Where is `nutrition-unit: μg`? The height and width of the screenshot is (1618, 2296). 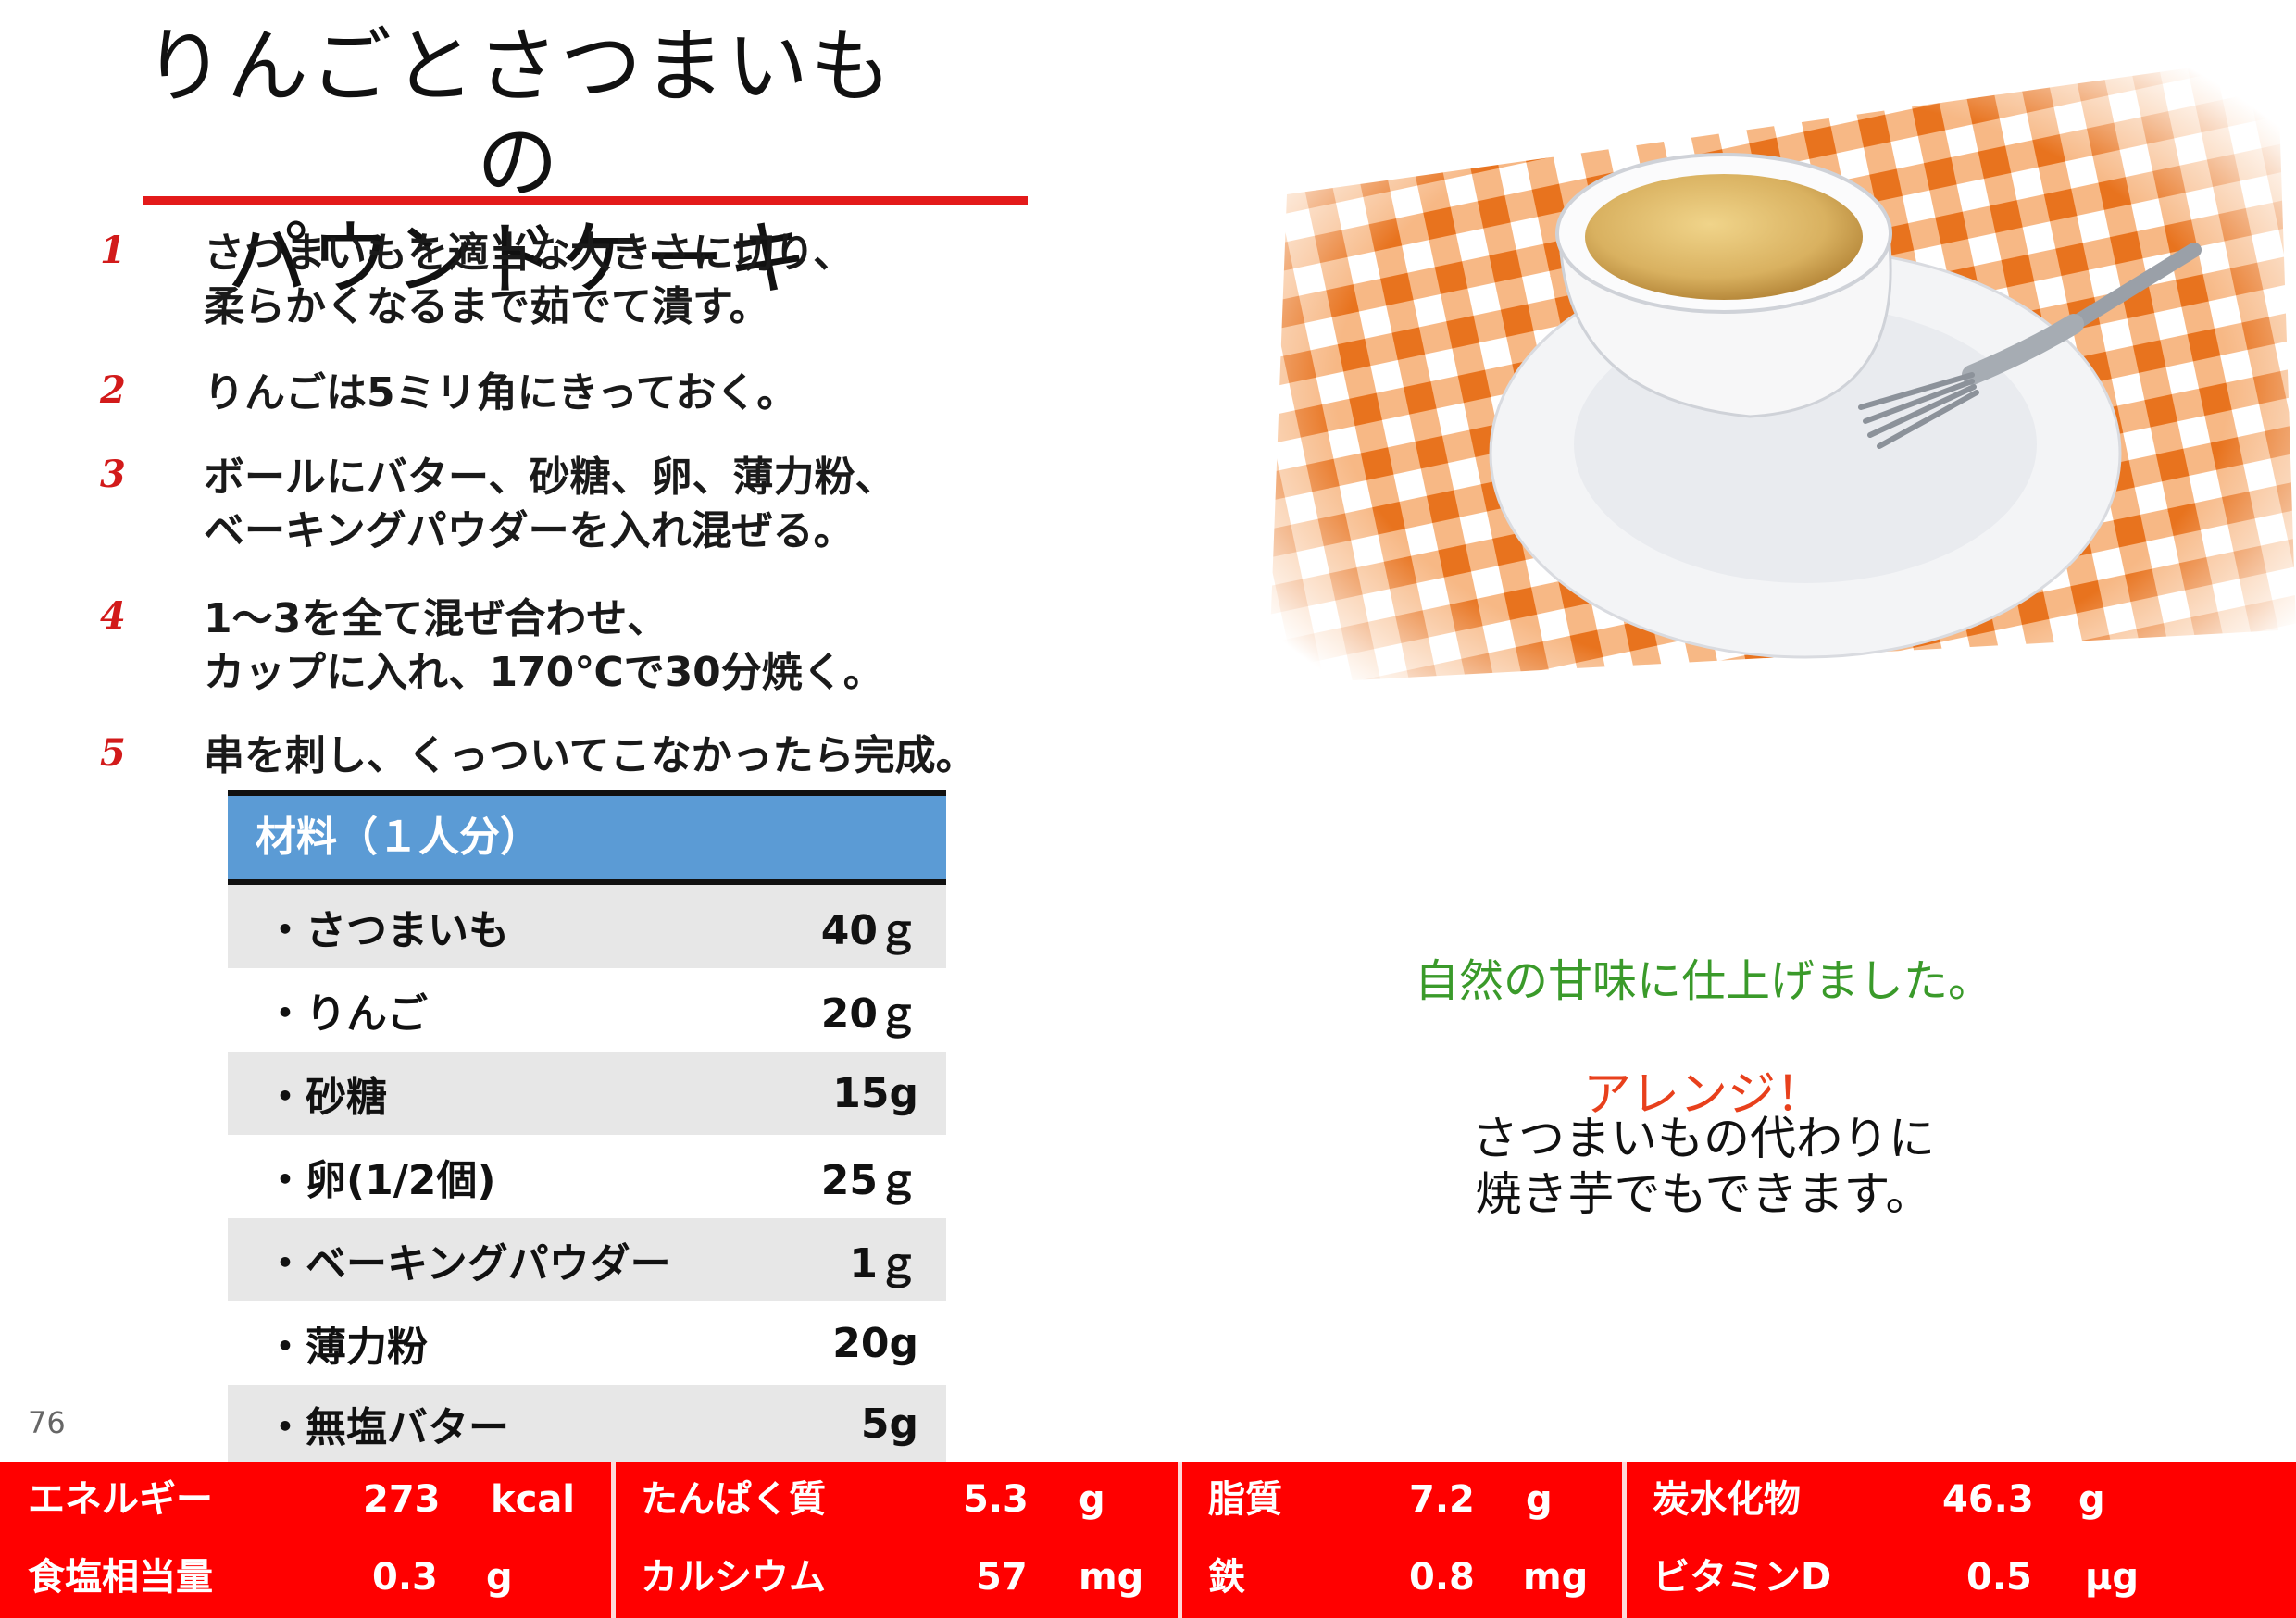 nutrition-unit: μg is located at coordinates (2112, 1577).